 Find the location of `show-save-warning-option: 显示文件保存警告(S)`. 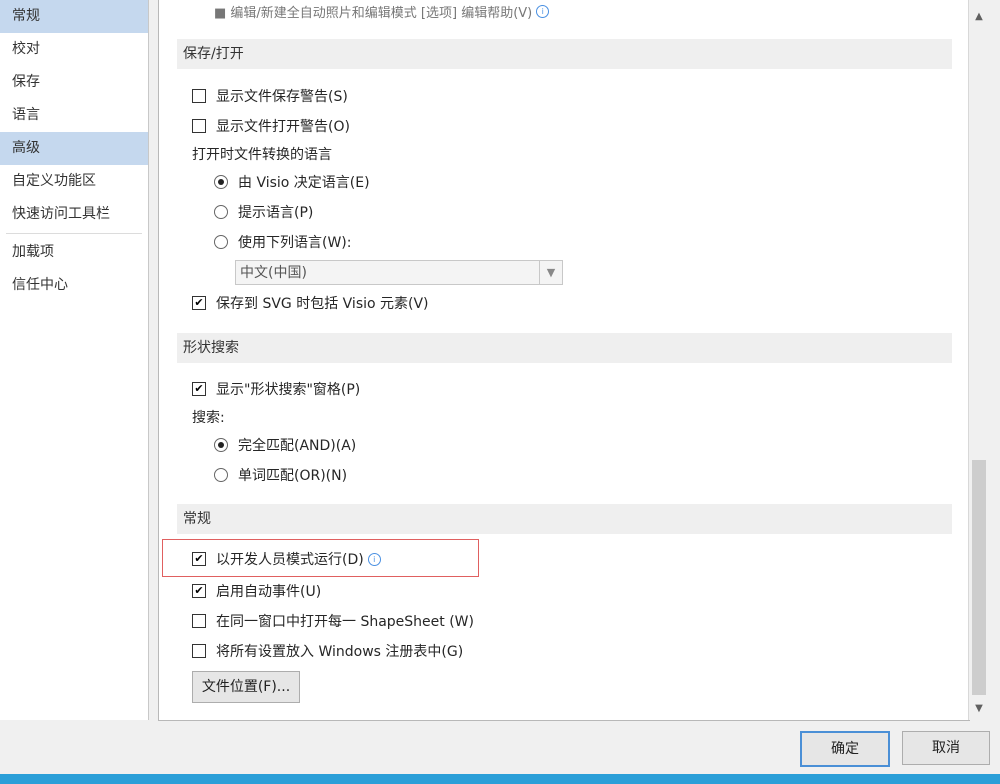

show-save-warning-option: 显示文件保存警告(S) is located at coordinates (270, 96).